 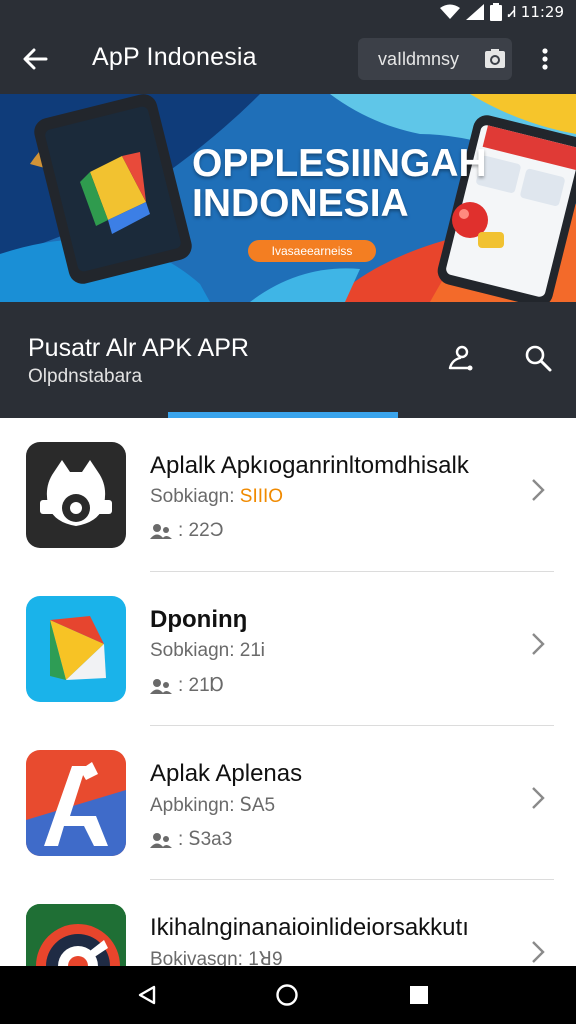 What do you see at coordinates (309, 465) in the screenshot?
I see `app-name: Aplalk Apkıoganrinltomdhisalk` at bounding box center [309, 465].